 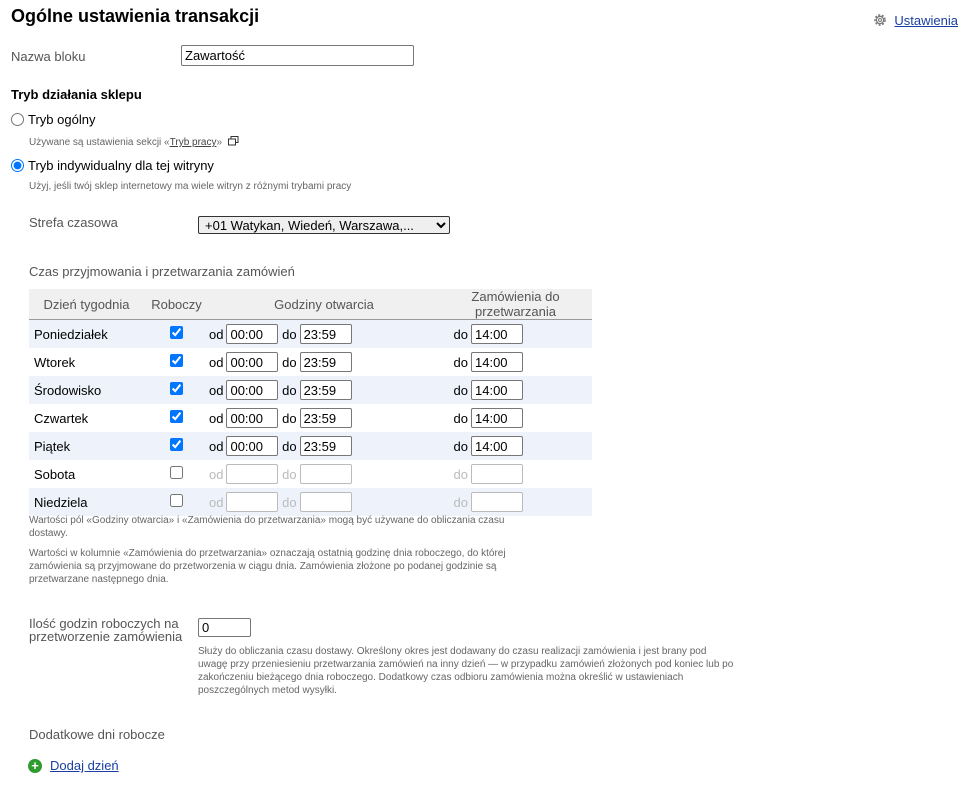 I want to click on col-orders: Zamówienia do przetwarzania, so click(x=515, y=304).